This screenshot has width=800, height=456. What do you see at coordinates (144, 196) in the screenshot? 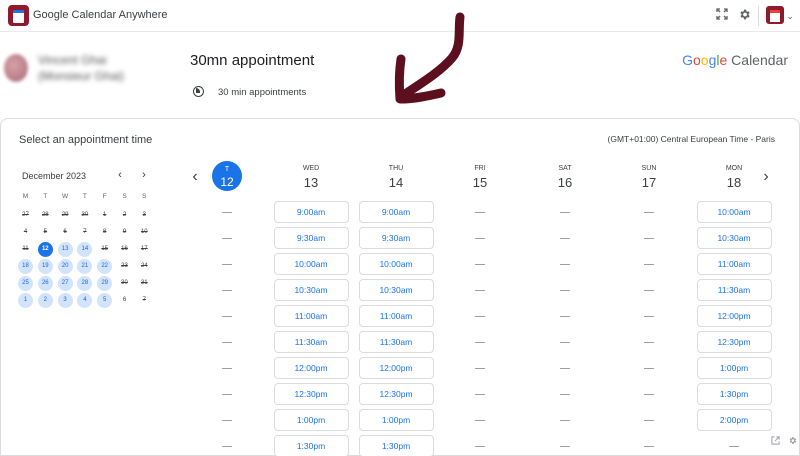
I see `mini-calendar-dow: S` at bounding box center [144, 196].